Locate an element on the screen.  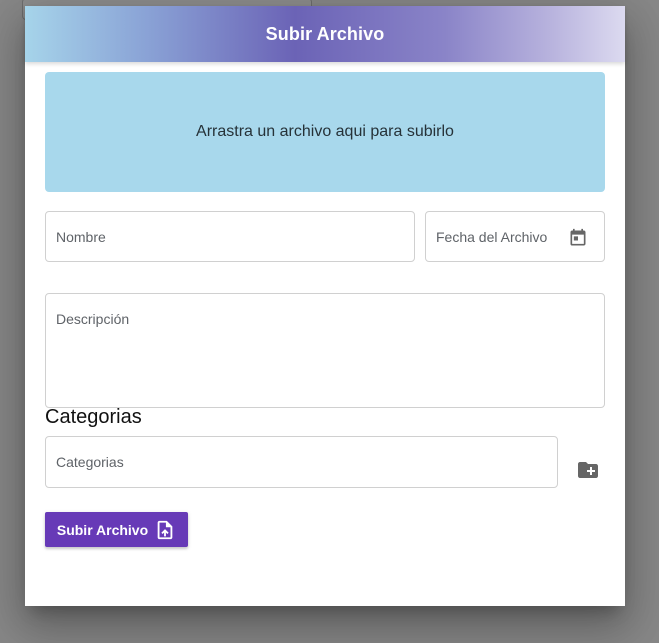
file-upload-icon is located at coordinates (165, 530).